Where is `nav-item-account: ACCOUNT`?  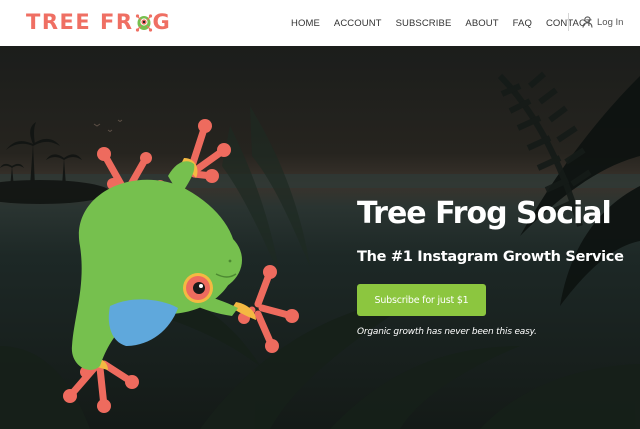
nav-item-account: ACCOUNT is located at coordinates (358, 23).